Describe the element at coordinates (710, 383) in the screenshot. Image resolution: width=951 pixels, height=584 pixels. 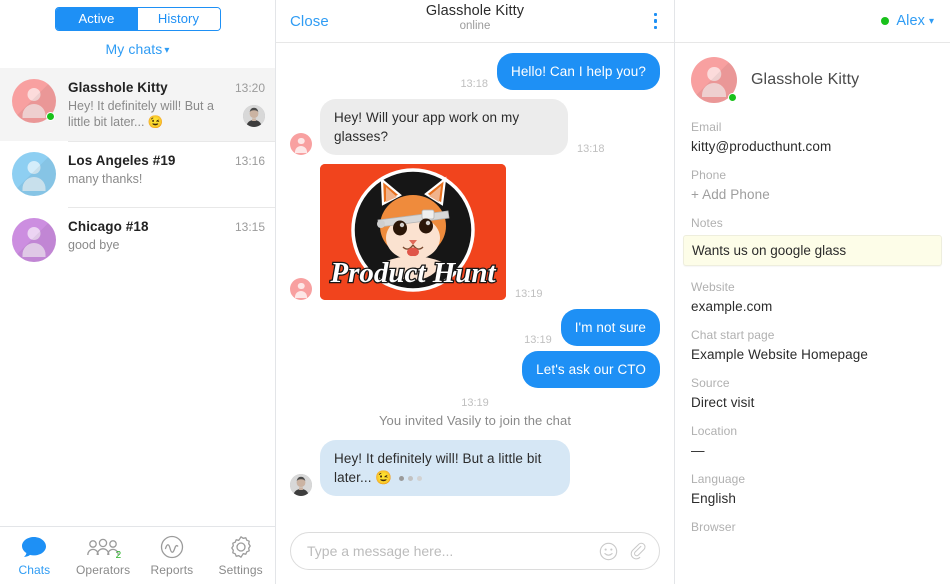
I see `field-label: Source` at that location.